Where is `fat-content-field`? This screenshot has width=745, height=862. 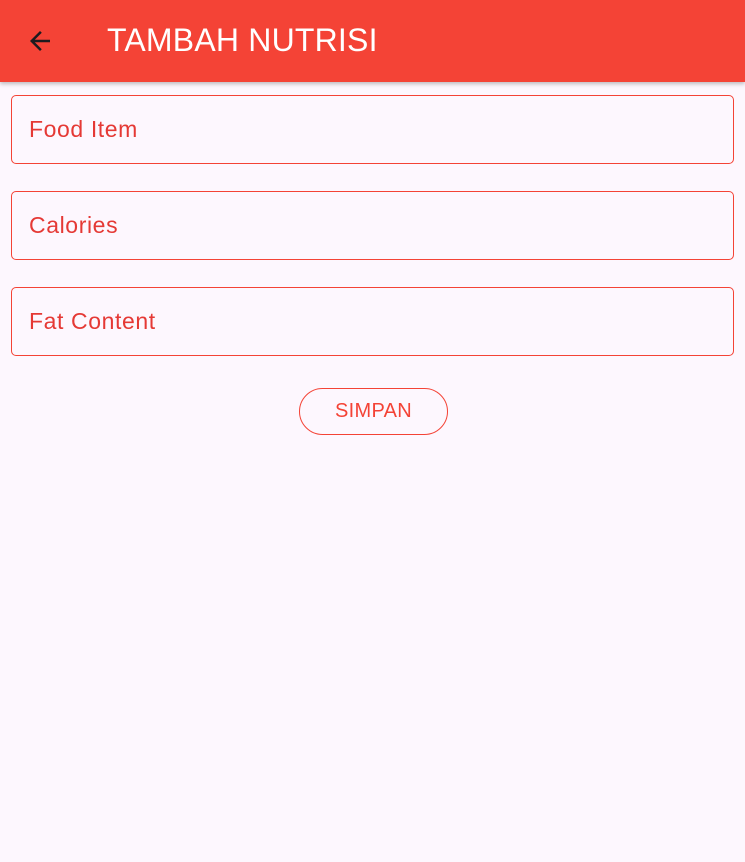 fat-content-field is located at coordinates (372, 321).